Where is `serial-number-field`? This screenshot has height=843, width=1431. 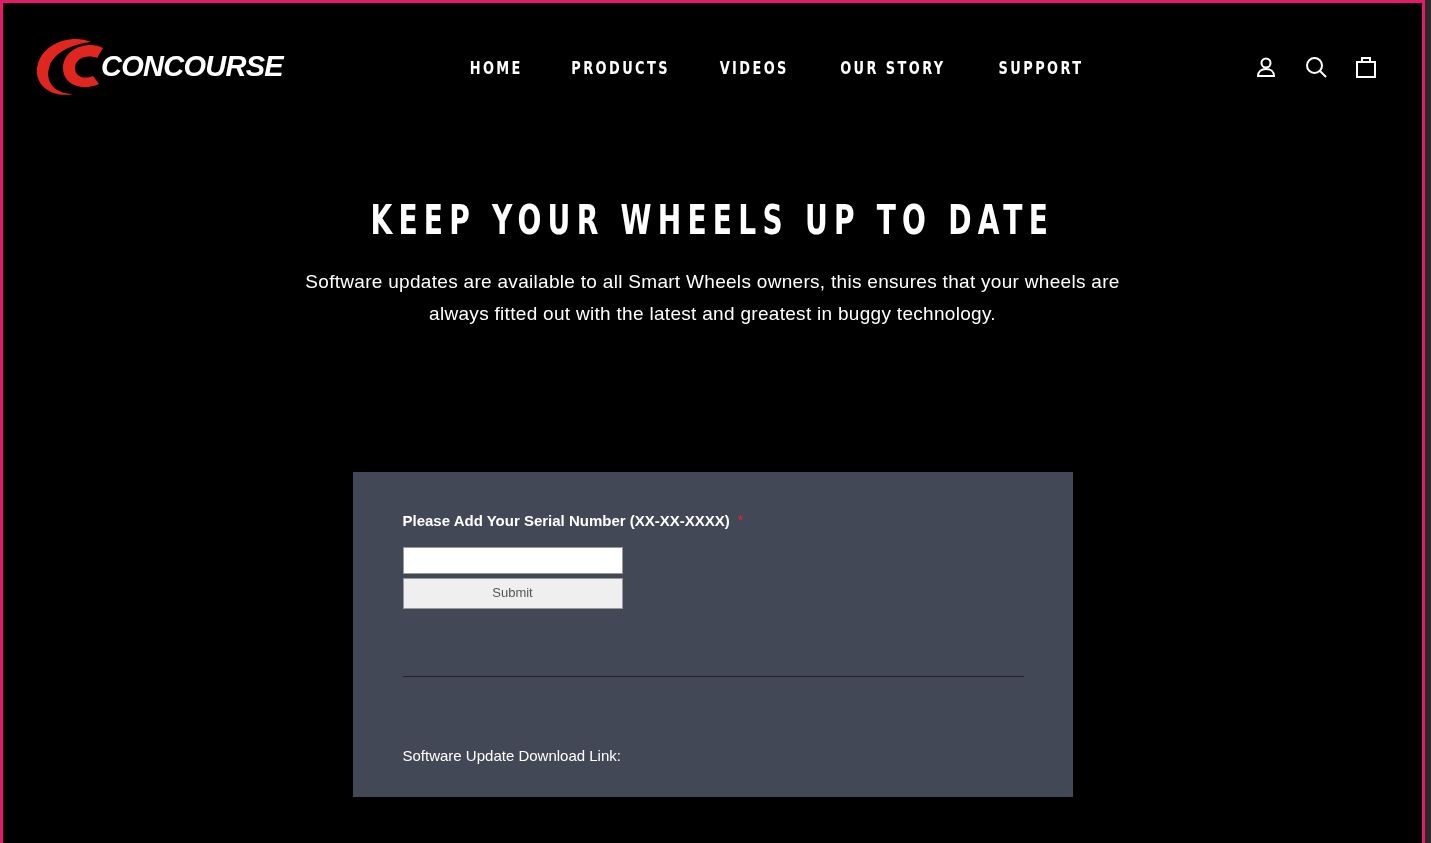
serial-number-field is located at coordinates (512, 560).